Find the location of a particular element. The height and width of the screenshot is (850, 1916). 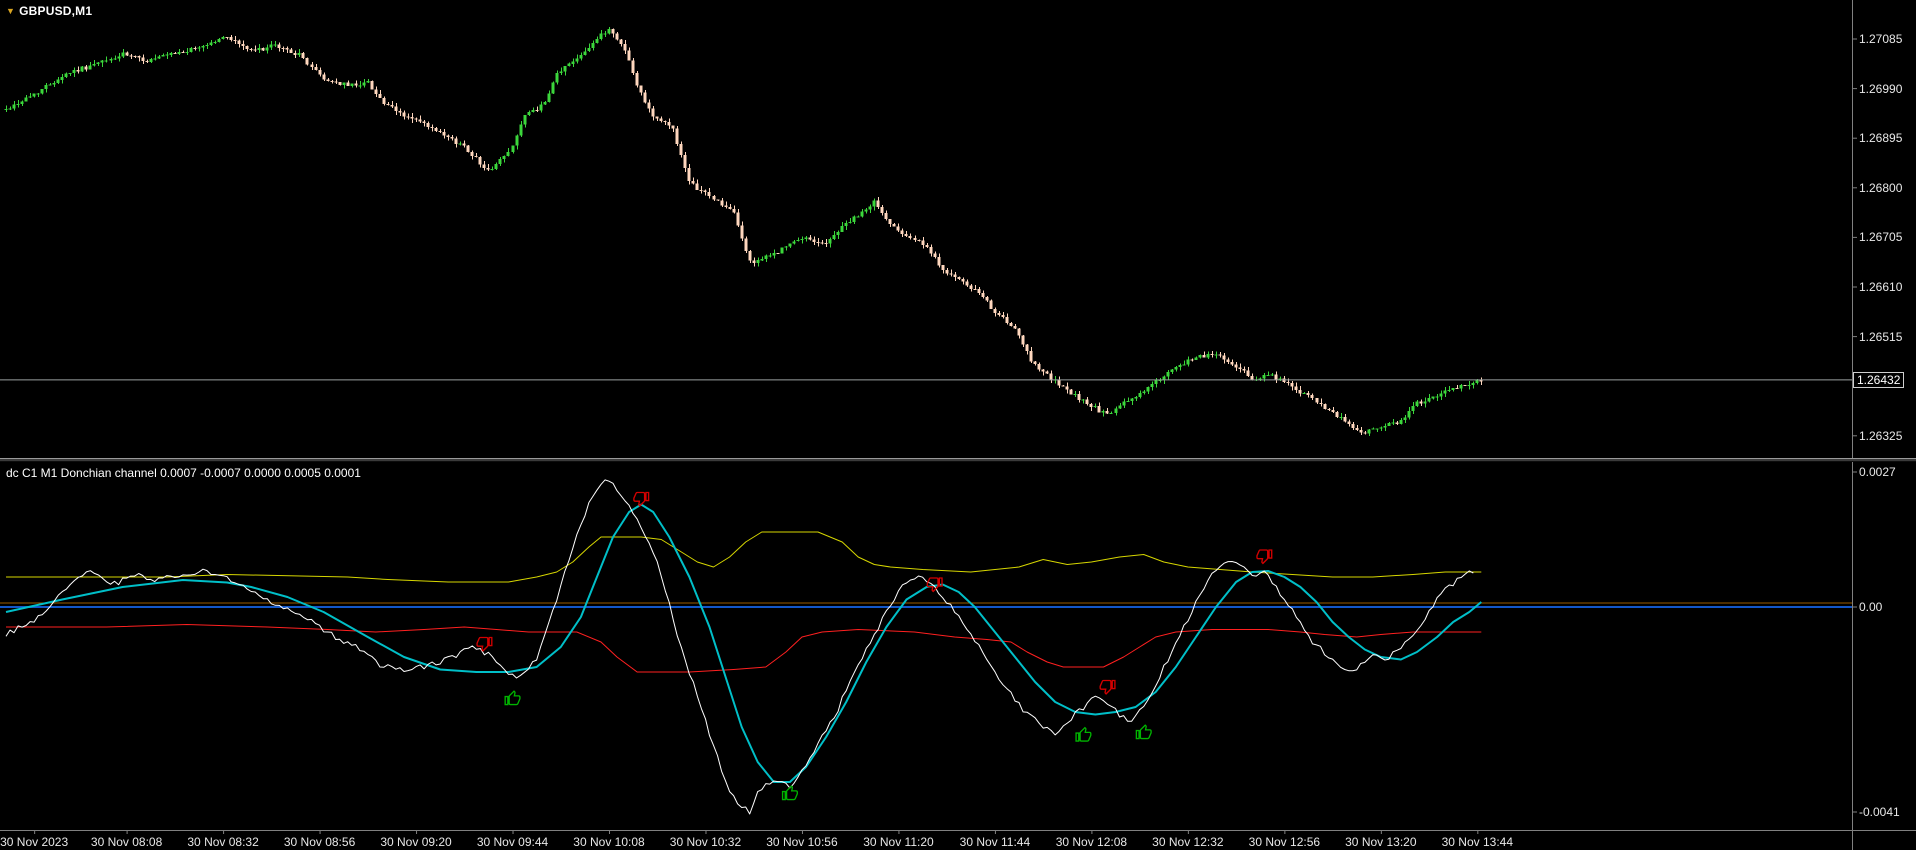

time-axis-label: 30 Nov 12:32 is located at coordinates (1187, 842).